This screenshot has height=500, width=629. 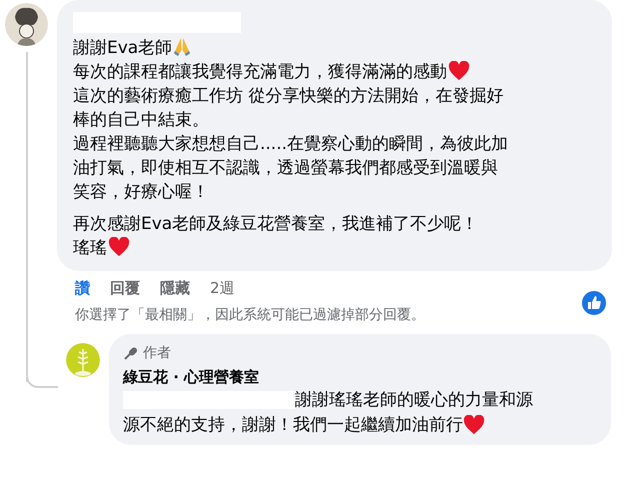 I want to click on comment-text-line: 再次感謝Eva老師及綠豆花營養室，我進補了不少呢！, so click(x=275, y=223).